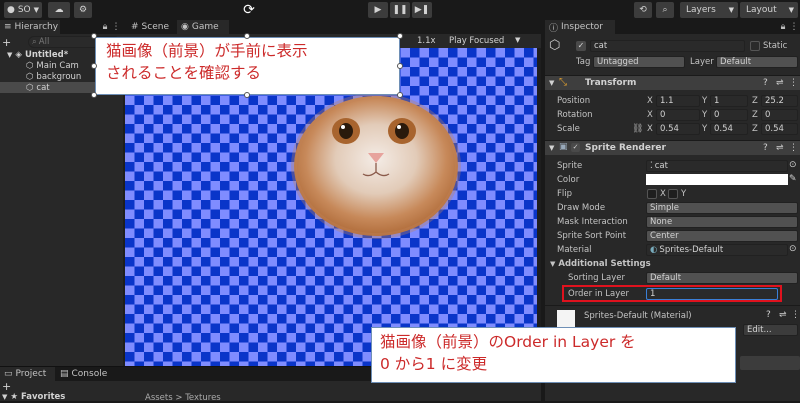 The image size is (800, 403). What do you see at coordinates (637, 129) in the screenshot?
I see `link-icon: ⛓` at bounding box center [637, 129].